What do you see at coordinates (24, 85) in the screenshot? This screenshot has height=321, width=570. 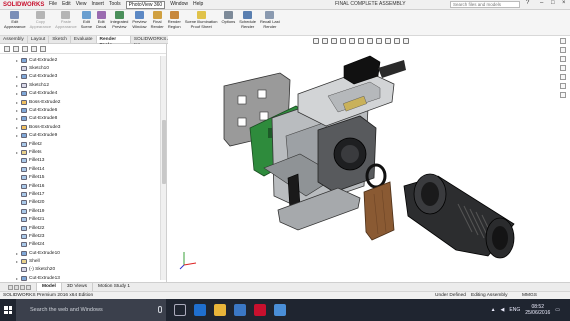 I see `sketch-feature-icon` at bounding box center [24, 85].